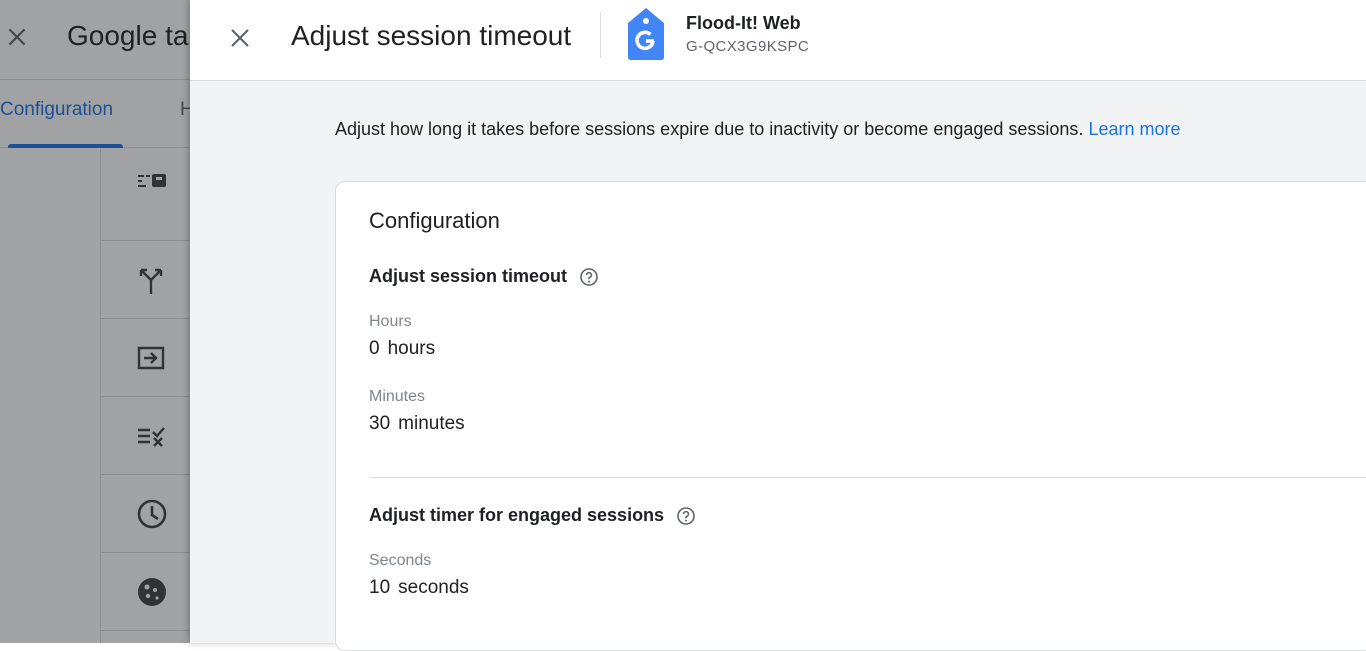 Image resolution: width=1366 pixels, height=651 pixels. Describe the element at coordinates (867, 477) in the screenshot. I see `section-divider` at that location.